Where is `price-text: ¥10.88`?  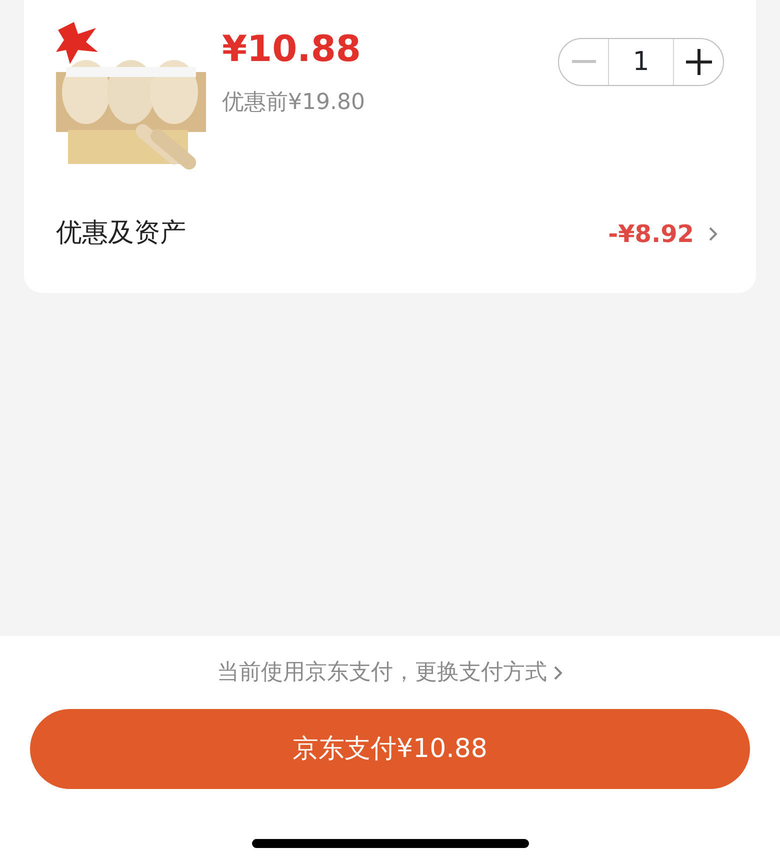
price-text: ¥10.88 is located at coordinates (292, 50).